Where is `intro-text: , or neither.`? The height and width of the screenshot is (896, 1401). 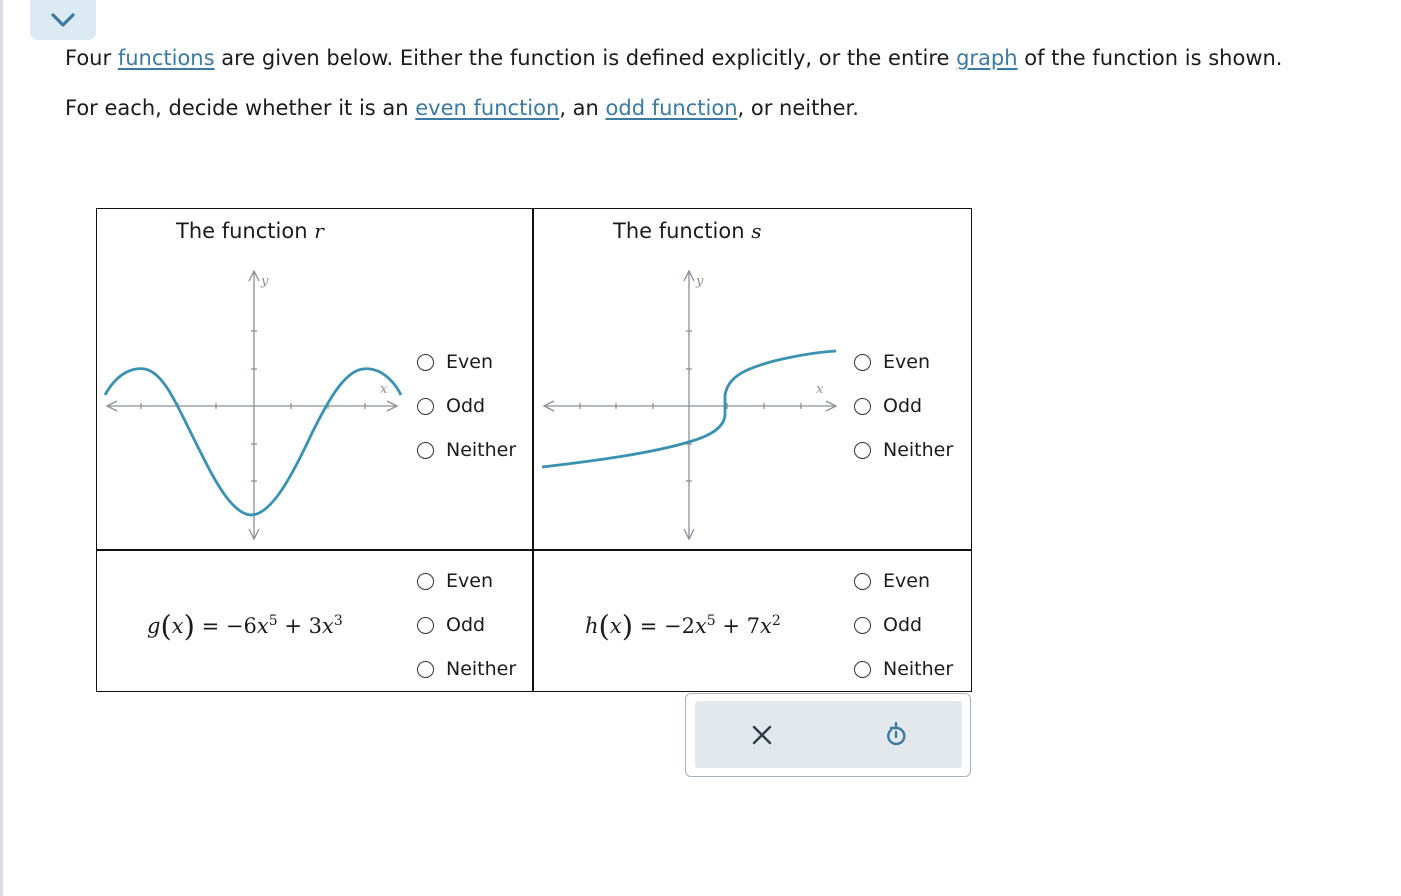 intro-text: , or neither. is located at coordinates (798, 108).